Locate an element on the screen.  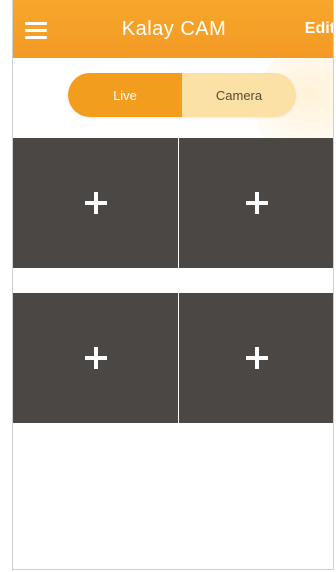
top-bar: Kalay CAM Edit is located at coordinates (173, 29).